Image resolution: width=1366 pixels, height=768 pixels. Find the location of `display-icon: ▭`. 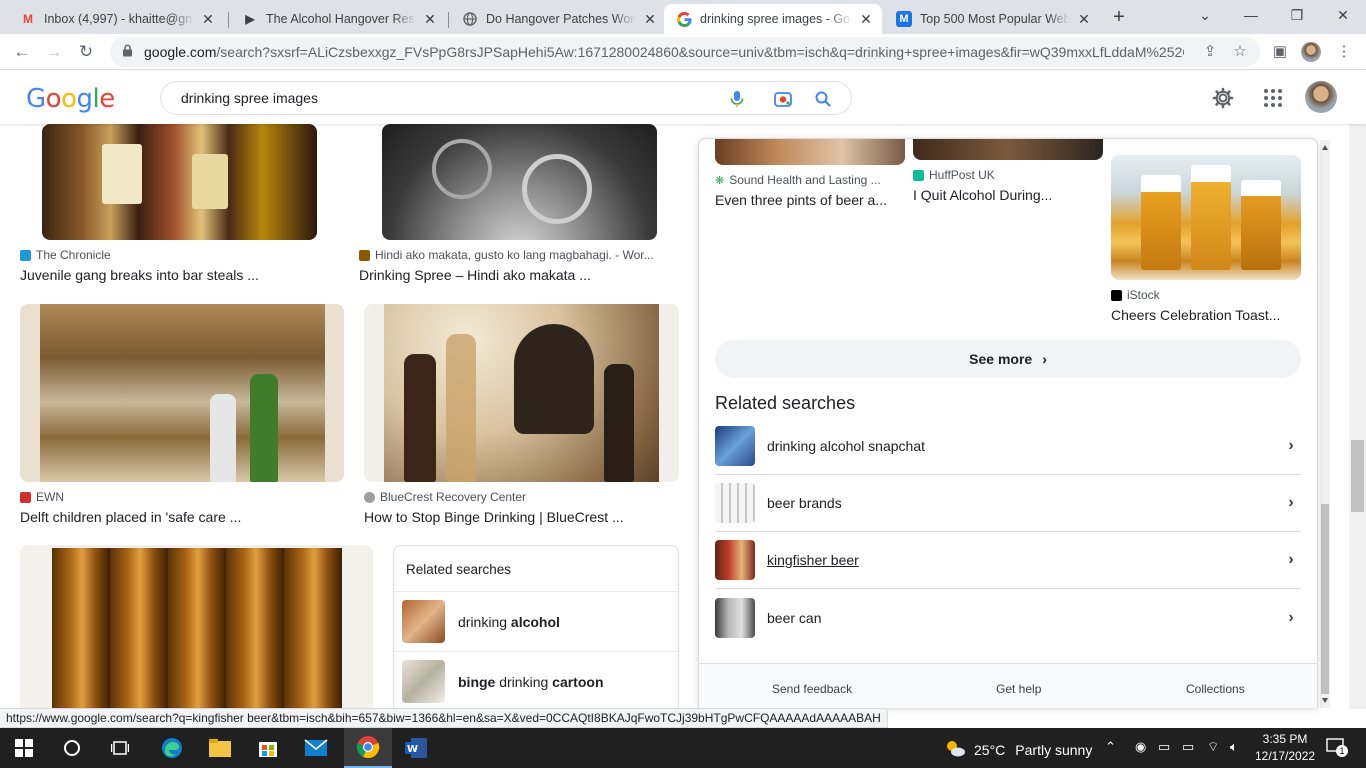

display-icon: ▭ is located at coordinates (1164, 747).